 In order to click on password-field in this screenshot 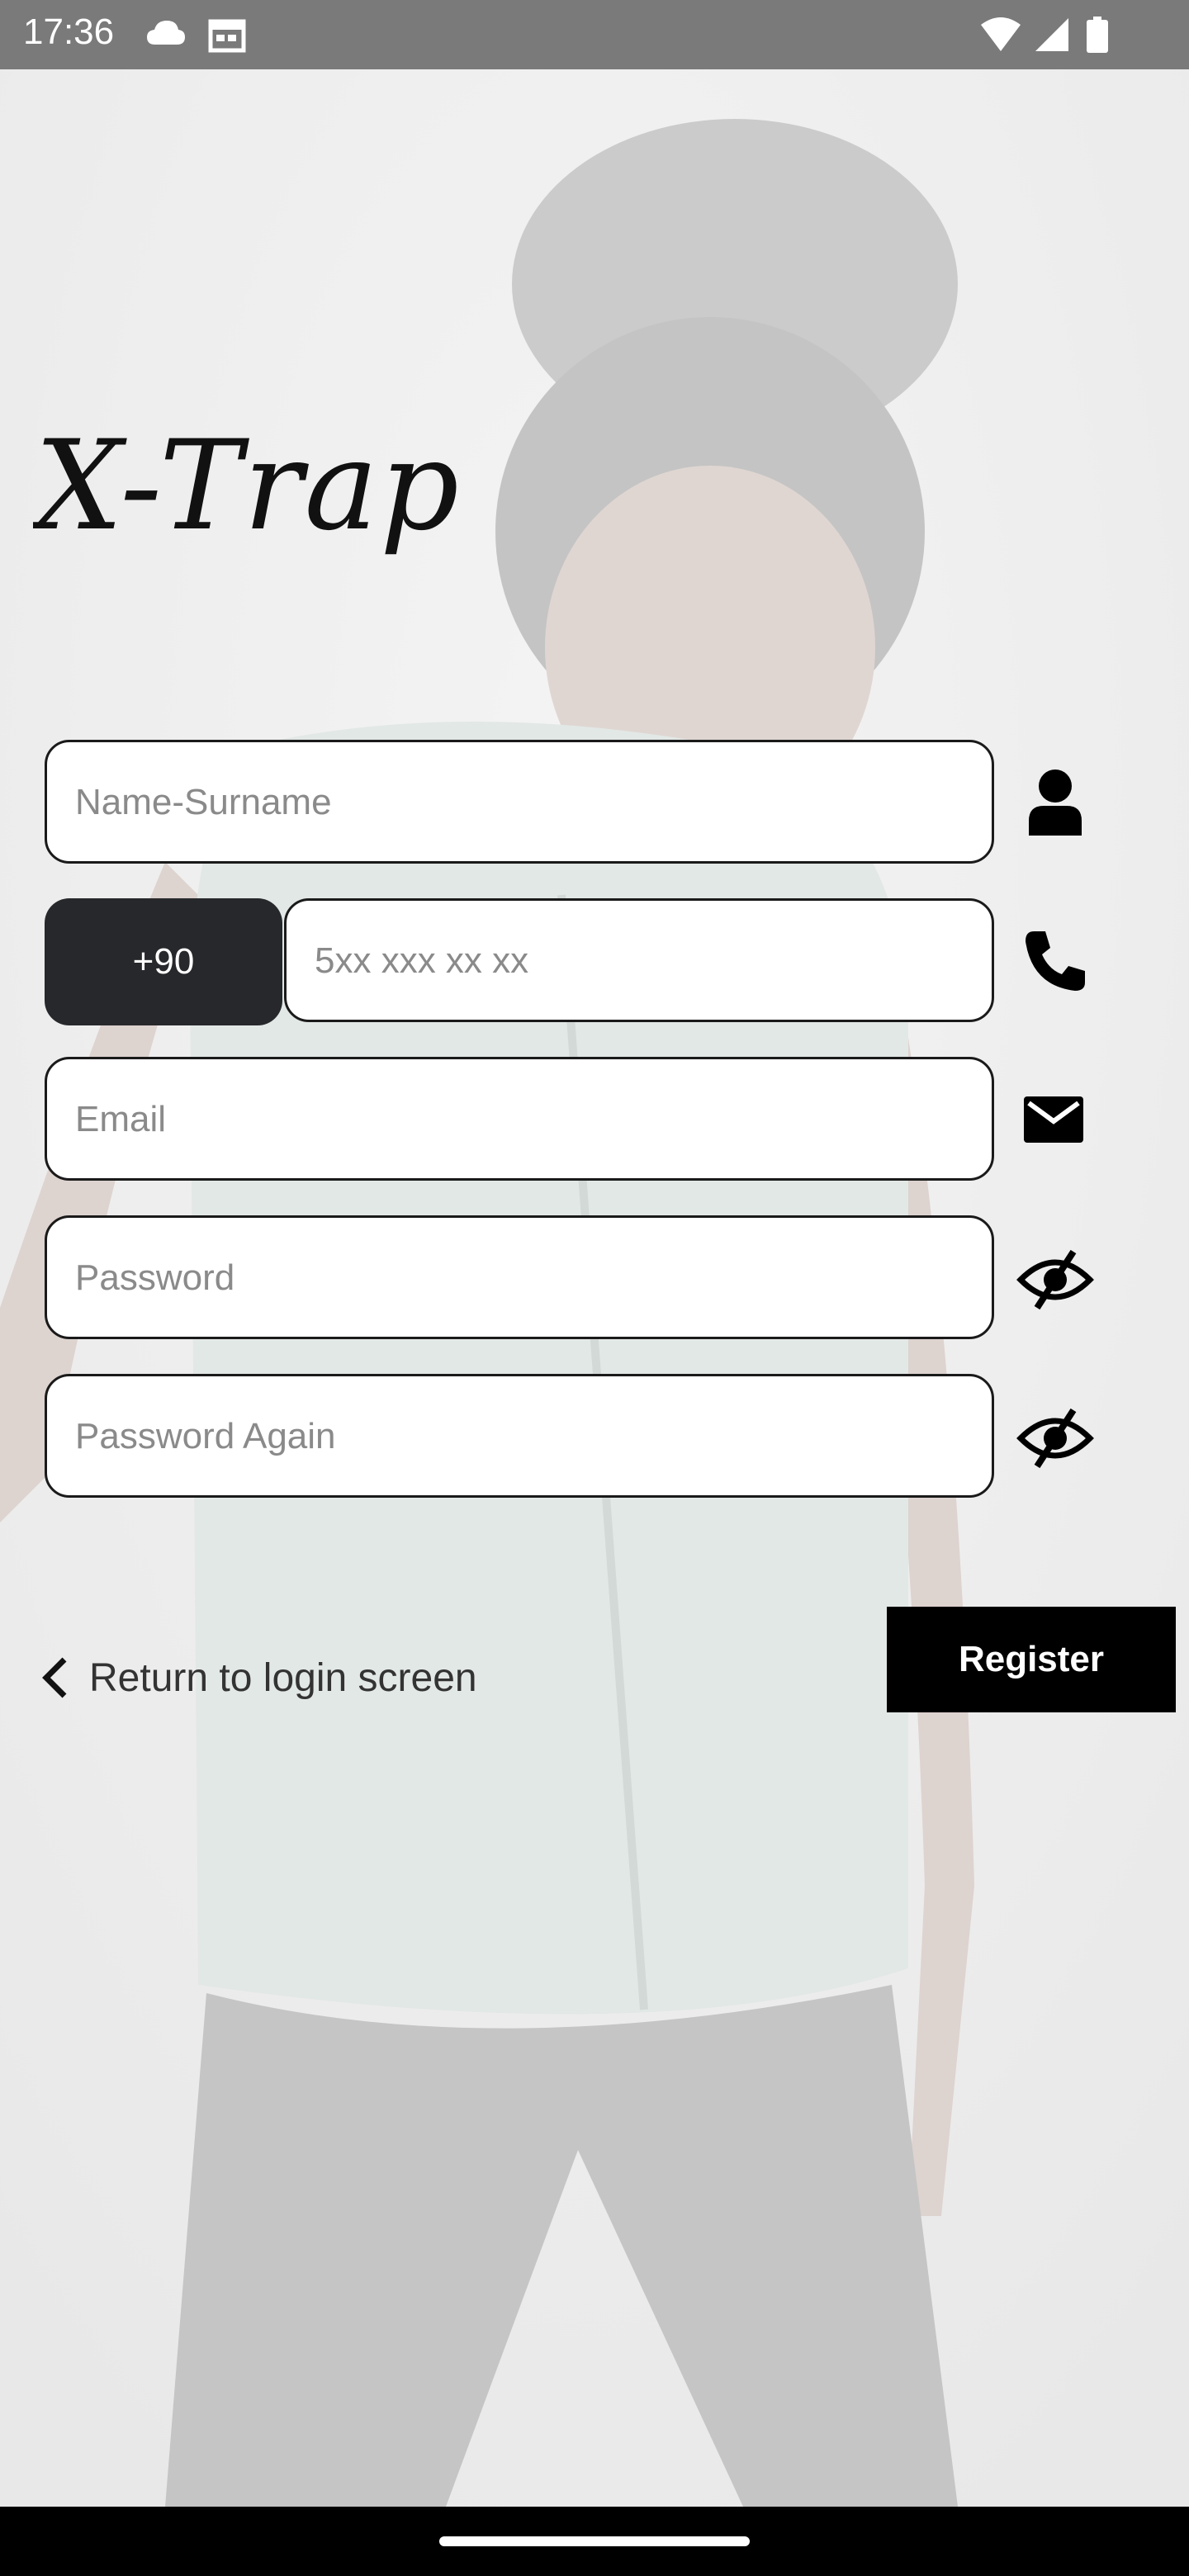, I will do `click(519, 1277)`.